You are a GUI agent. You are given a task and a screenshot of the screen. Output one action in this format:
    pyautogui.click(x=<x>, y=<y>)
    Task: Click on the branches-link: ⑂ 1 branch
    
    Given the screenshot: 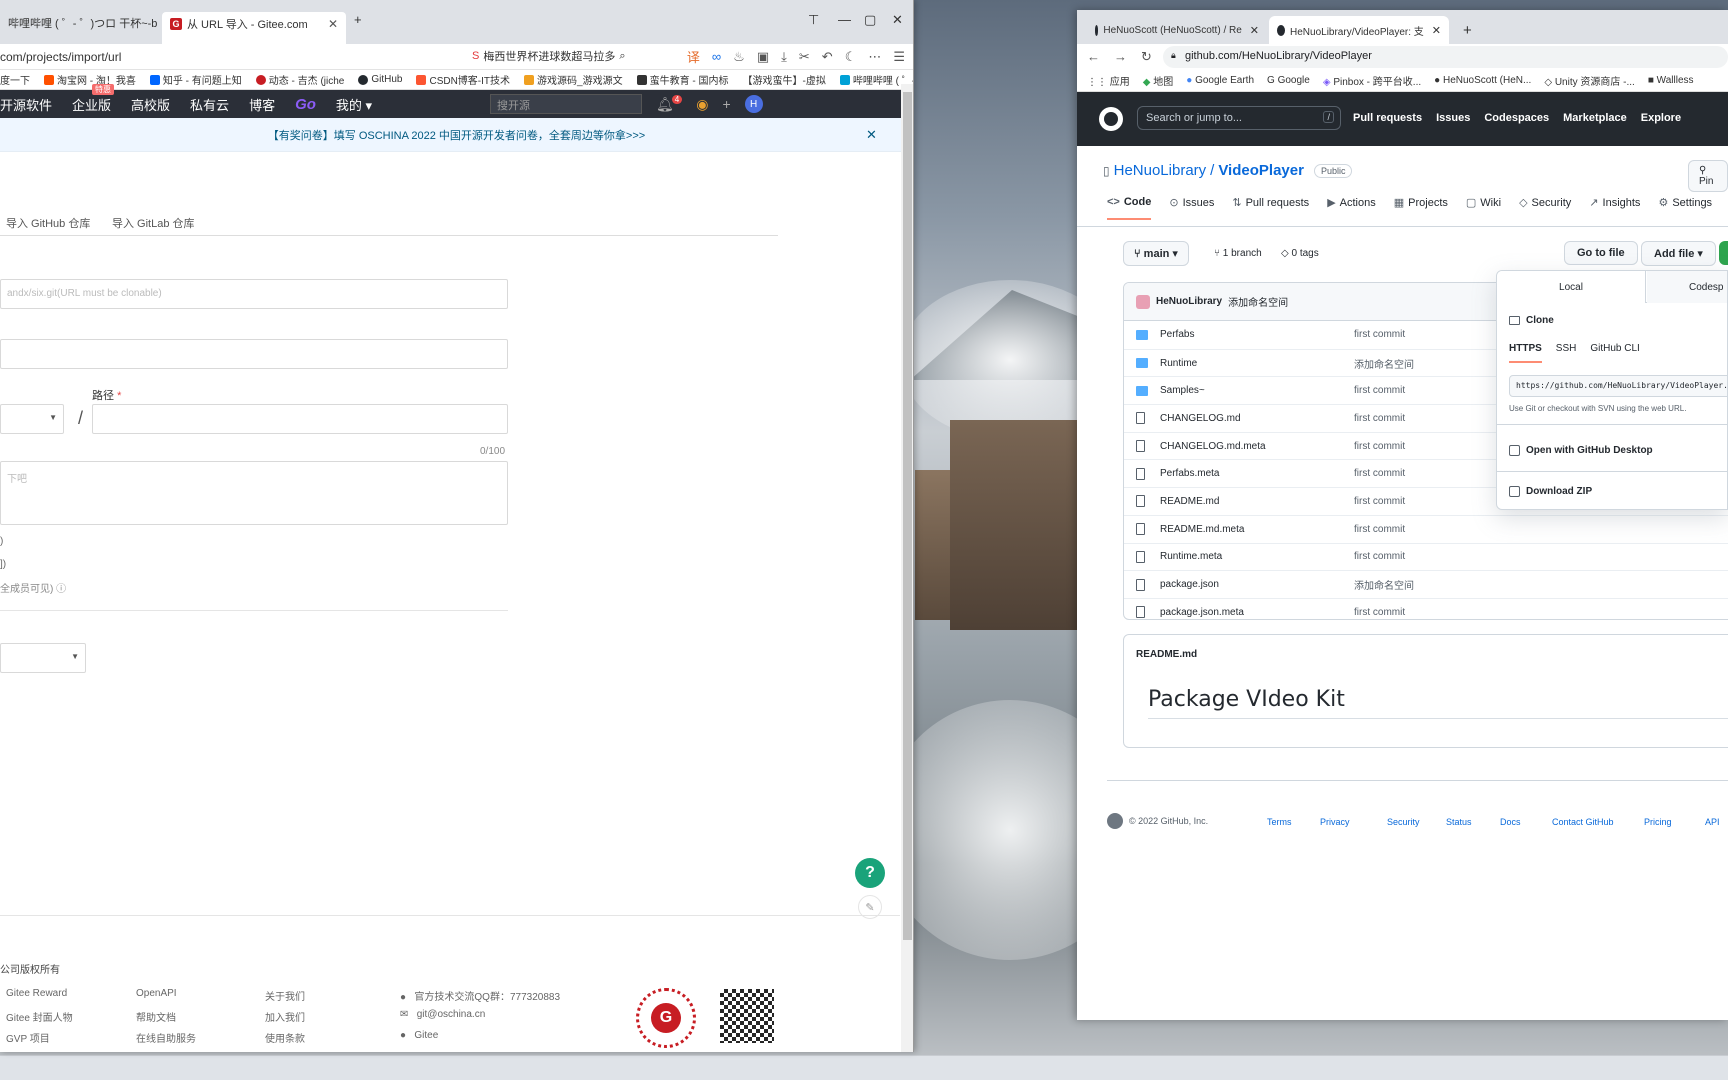 What is the action you would take?
    pyautogui.click(x=1238, y=253)
    